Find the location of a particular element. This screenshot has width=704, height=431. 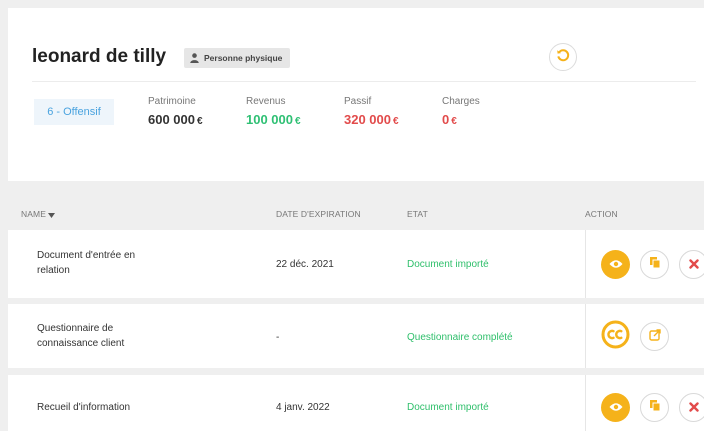

stat-label: Patrimoine is located at coordinates (172, 101).